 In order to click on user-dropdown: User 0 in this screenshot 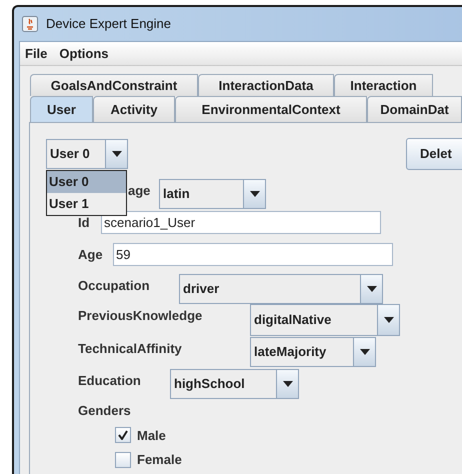, I will do `click(87, 154)`.